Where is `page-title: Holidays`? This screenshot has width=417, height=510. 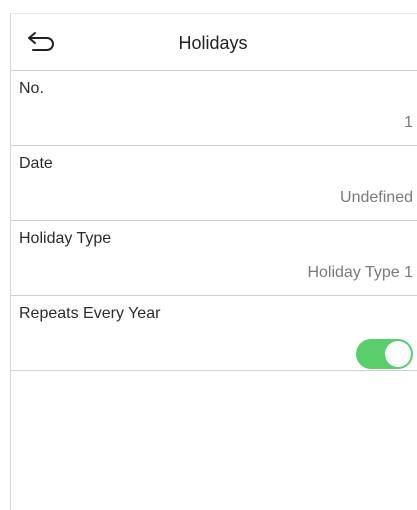
page-title: Holidays is located at coordinates (213, 43).